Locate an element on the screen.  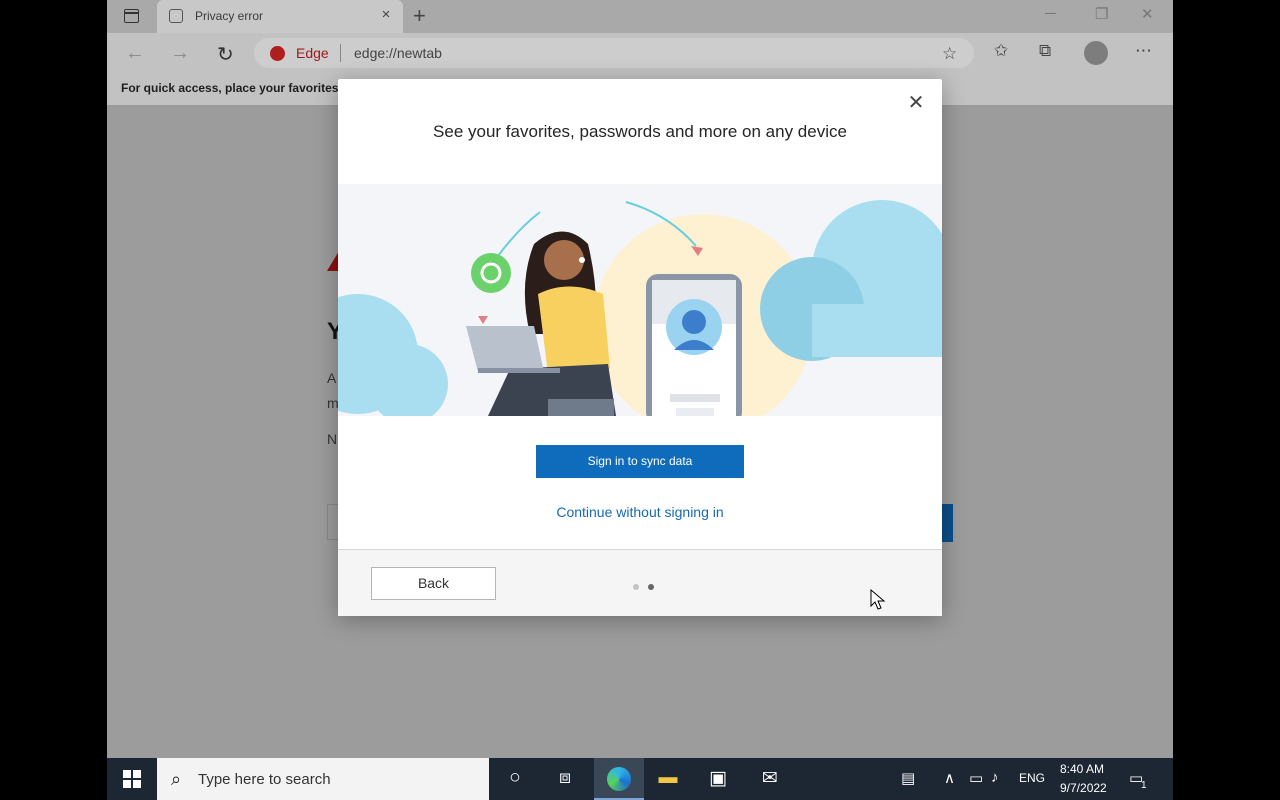
minimize-button: ─ is located at coordinates (1050, 13).